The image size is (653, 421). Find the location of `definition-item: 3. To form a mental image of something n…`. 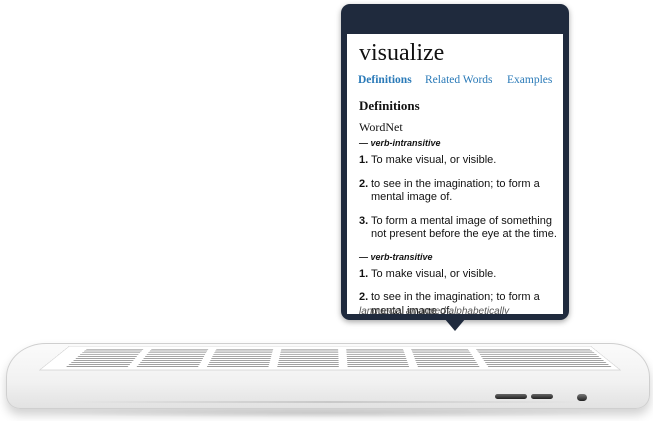

definition-item: 3. To form a mental image of something n… is located at coordinates (459, 228).